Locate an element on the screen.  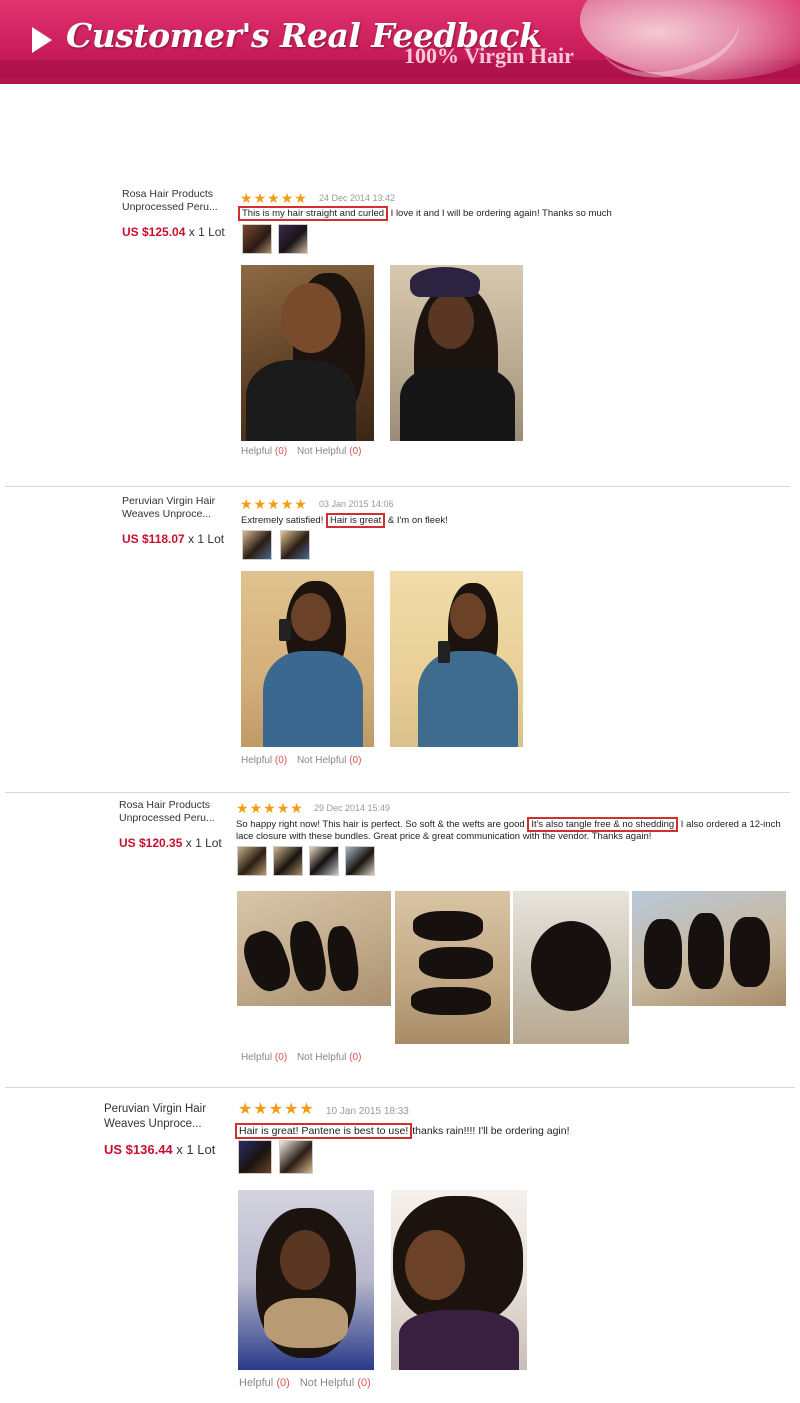
order-price: US $118.07 x 1 Lot is located at coordinates (173, 539).